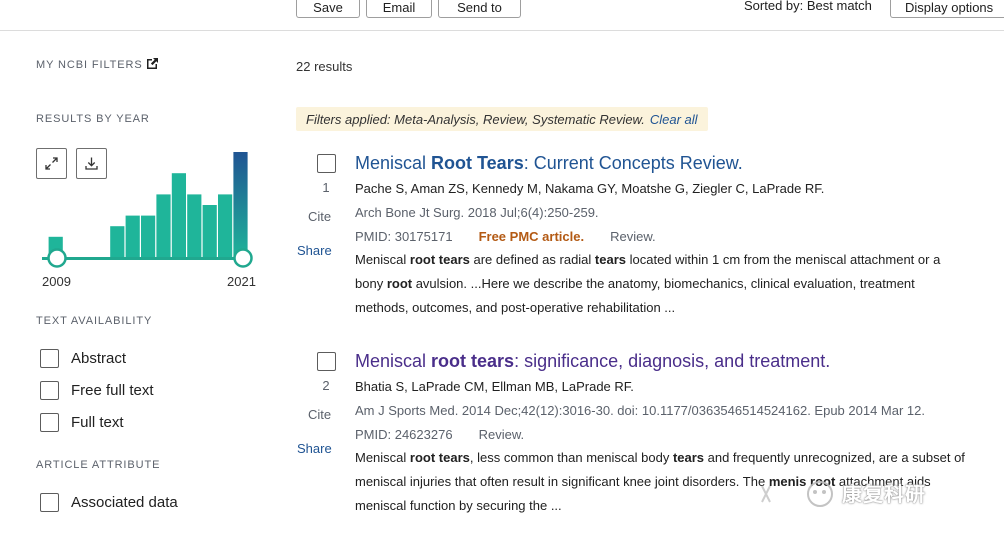 The height and width of the screenshot is (541, 1004). What do you see at coordinates (947, 9) in the screenshot?
I see `display-options-button: Display options` at bounding box center [947, 9].